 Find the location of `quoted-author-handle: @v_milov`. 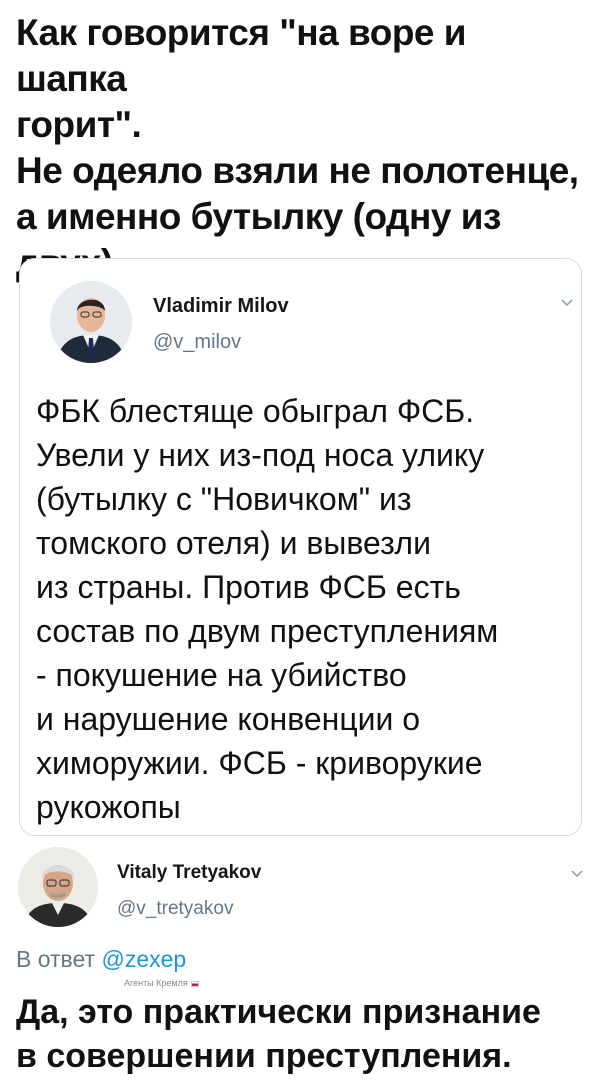

quoted-author-handle: @v_milov is located at coordinates (197, 342).